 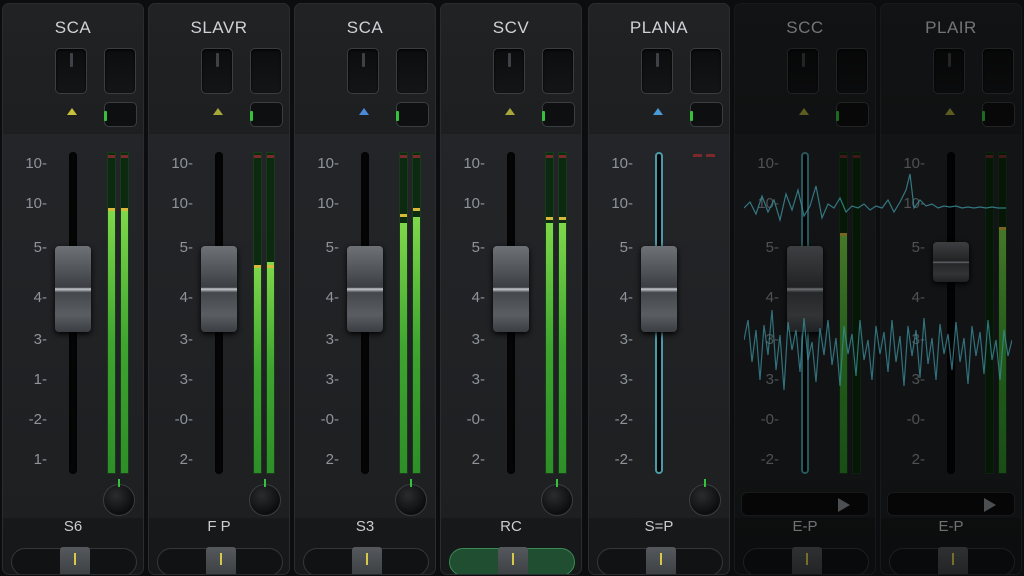 I want to click on channel-strip: SCC 10- 10- 5- 4- 3- 3- -0- -2- E-P, so click(x=805, y=289).